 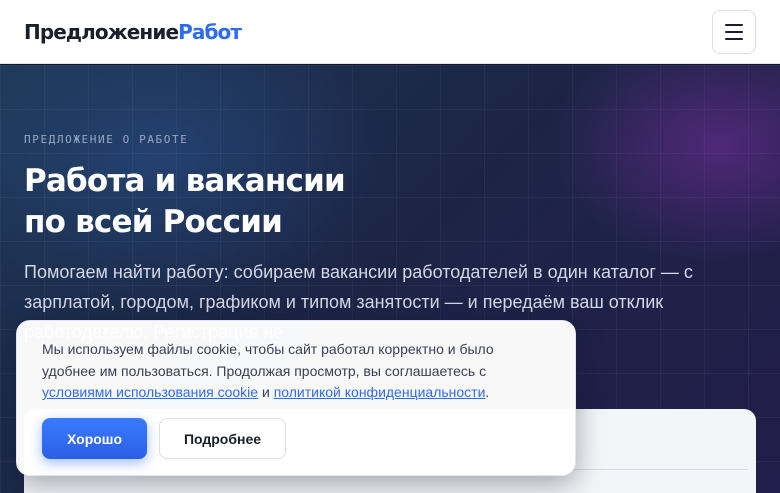 I want to click on hero-eyebrow: ПРЕДЛОЖЕНИЕ О РАБОТЕ, so click(x=106, y=139).